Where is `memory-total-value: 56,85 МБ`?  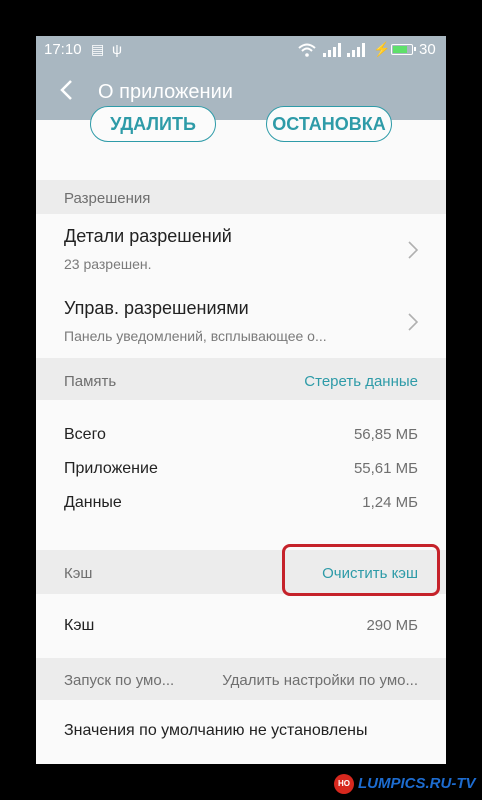
memory-total-value: 56,85 МБ is located at coordinates (385, 434).